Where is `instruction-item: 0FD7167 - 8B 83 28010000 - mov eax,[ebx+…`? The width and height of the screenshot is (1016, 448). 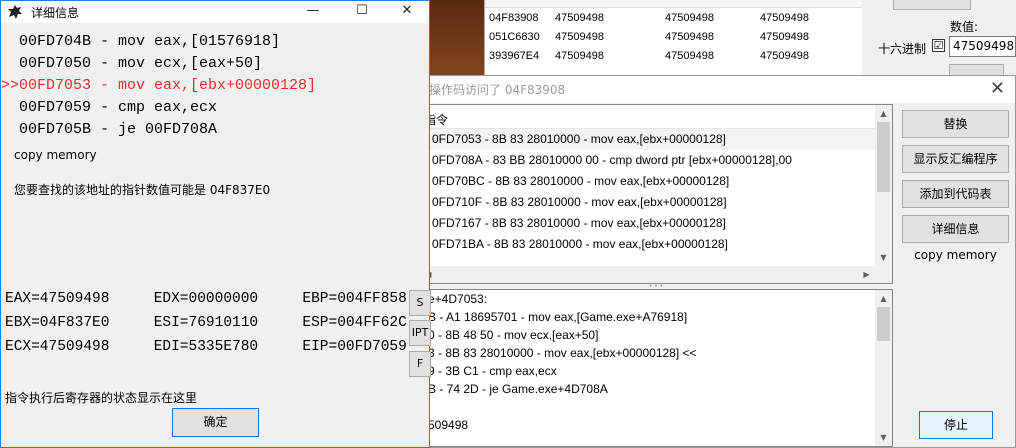
instruction-item: 0FD7167 - 8B 83 28010000 - mov eax,[ebx+… is located at coordinates (656, 223).